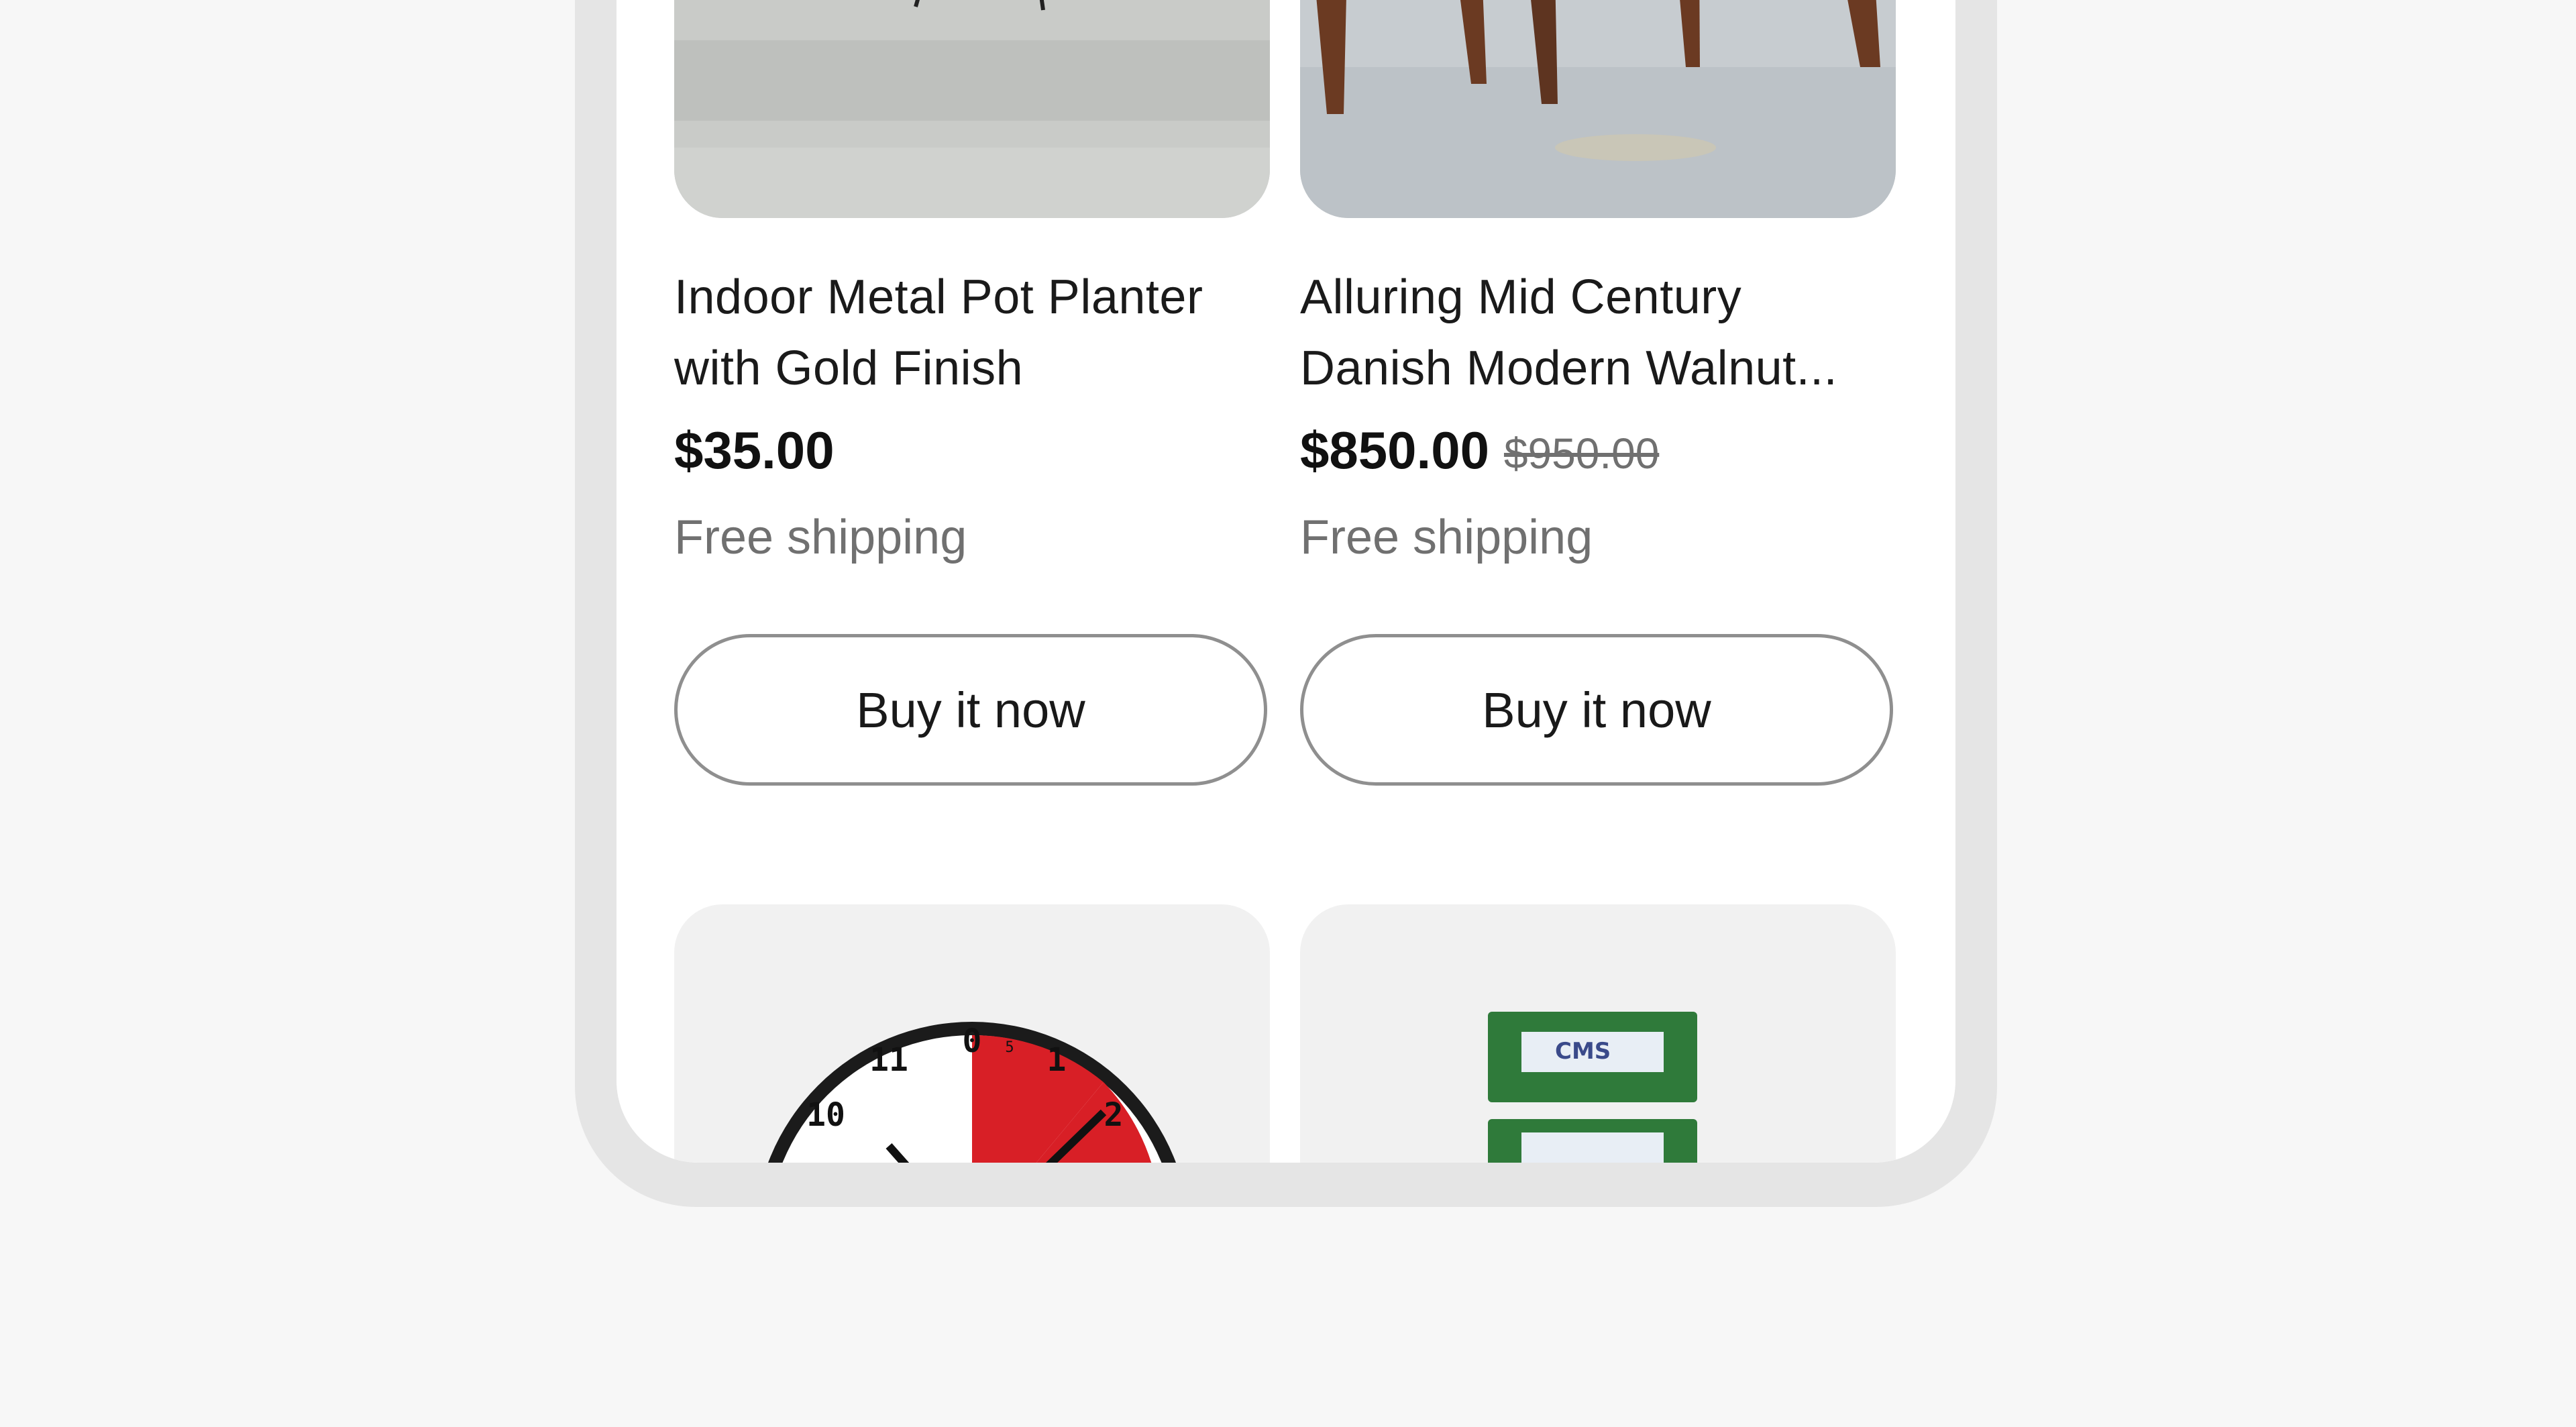  What do you see at coordinates (1592, 1087) in the screenshot?
I see `ram-module-photo: CMS` at bounding box center [1592, 1087].